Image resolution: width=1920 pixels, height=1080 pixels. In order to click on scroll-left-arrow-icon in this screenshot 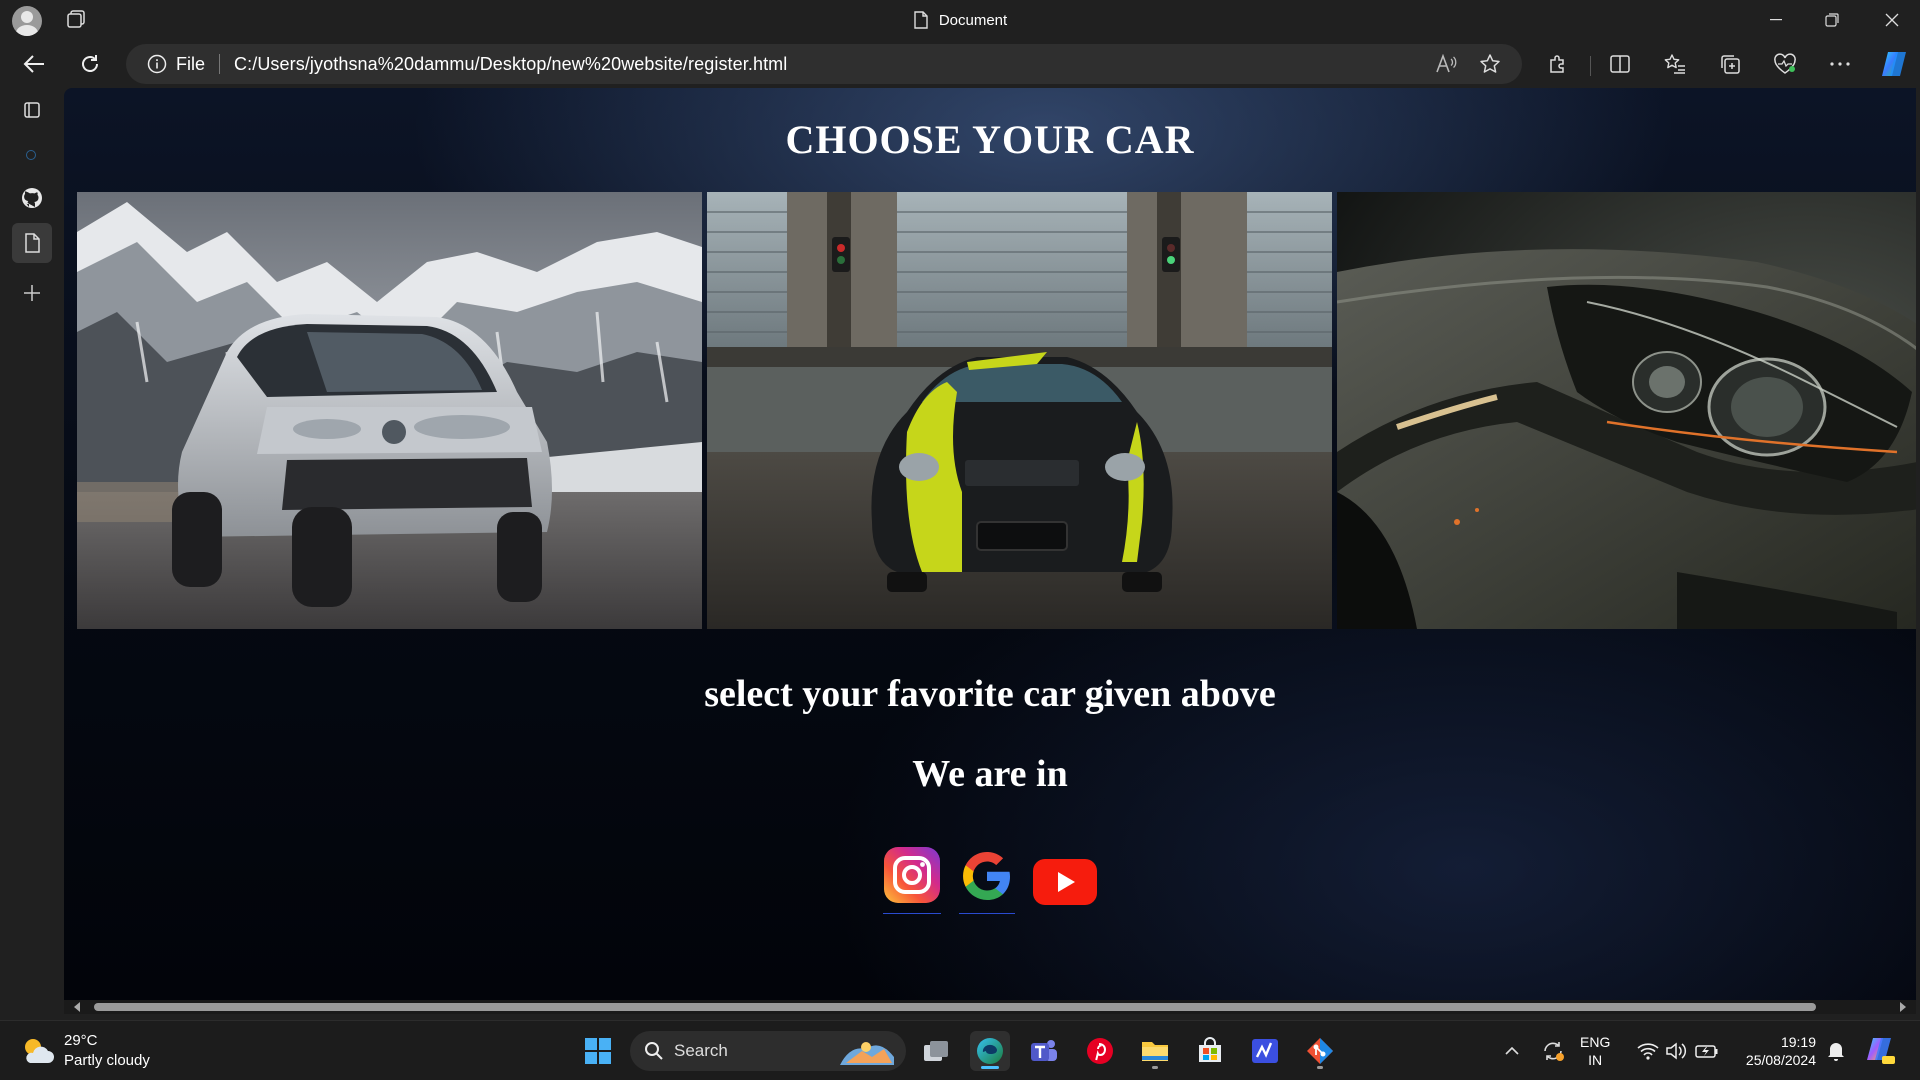, I will do `click(77, 1007)`.